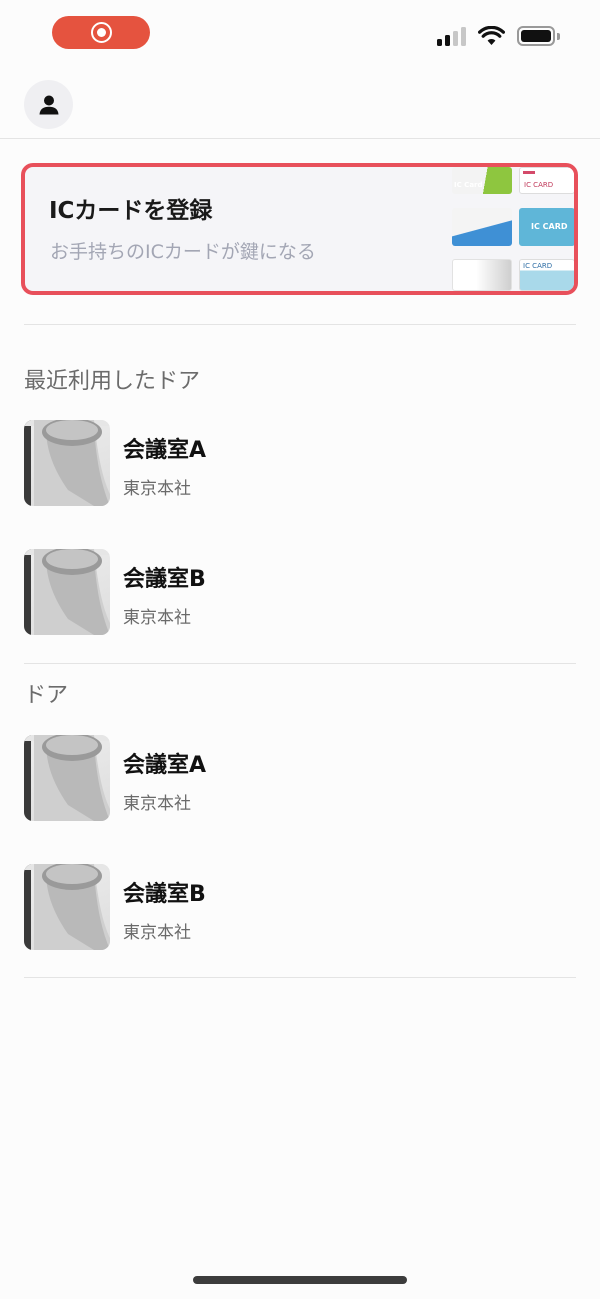  I want to click on section-title-recent-doors: 最近利用したドア, so click(112, 381).